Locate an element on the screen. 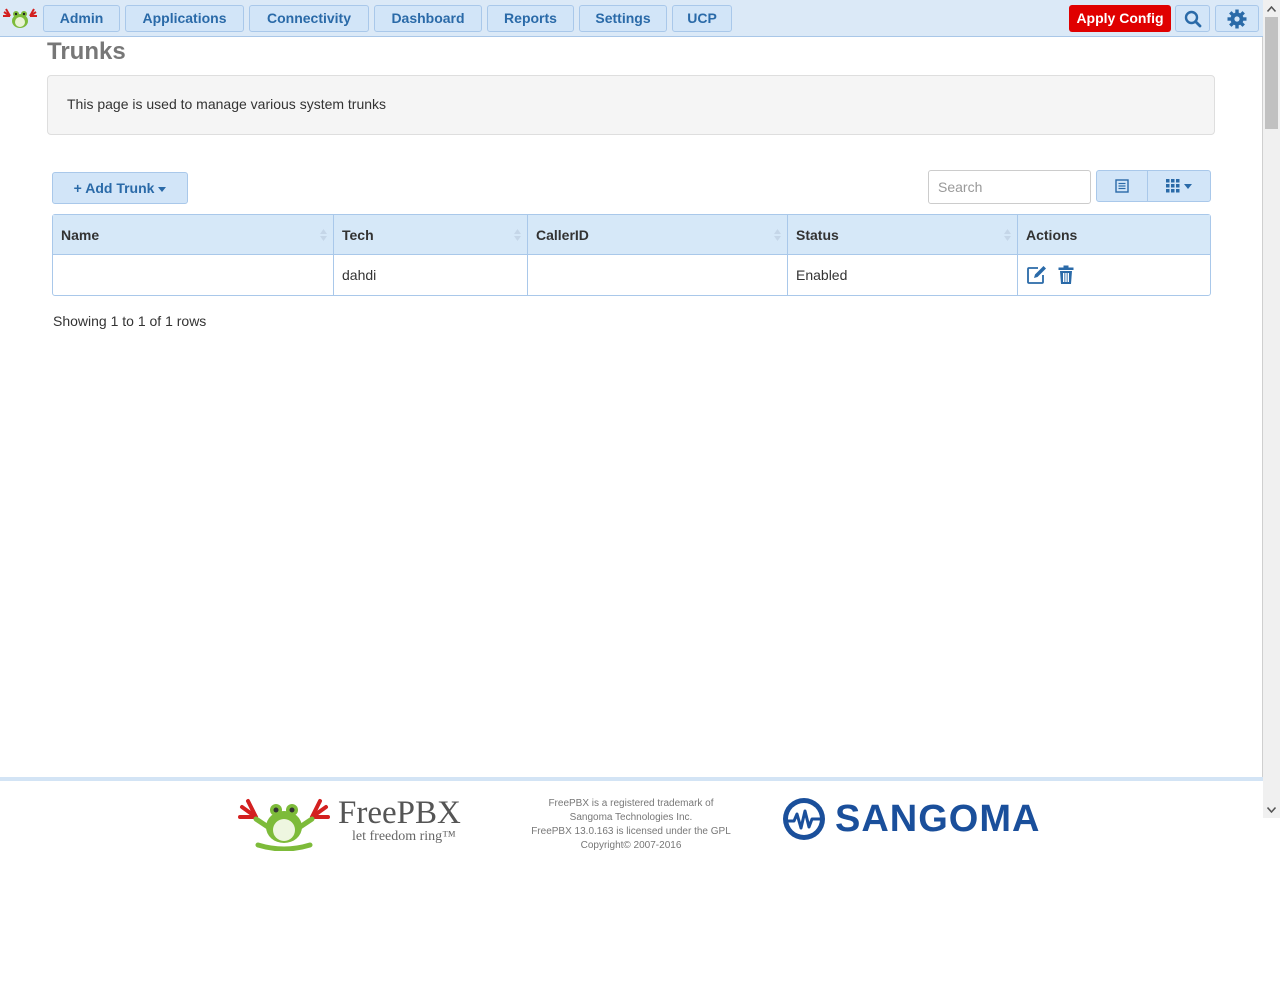  column-header-actions: Actions is located at coordinates (1114, 235).